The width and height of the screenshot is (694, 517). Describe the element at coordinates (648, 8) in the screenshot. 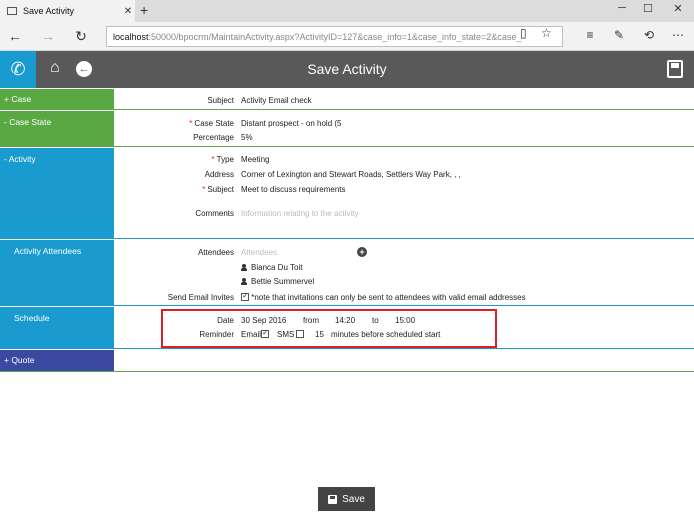

I see `maximize-icon: ☐` at that location.